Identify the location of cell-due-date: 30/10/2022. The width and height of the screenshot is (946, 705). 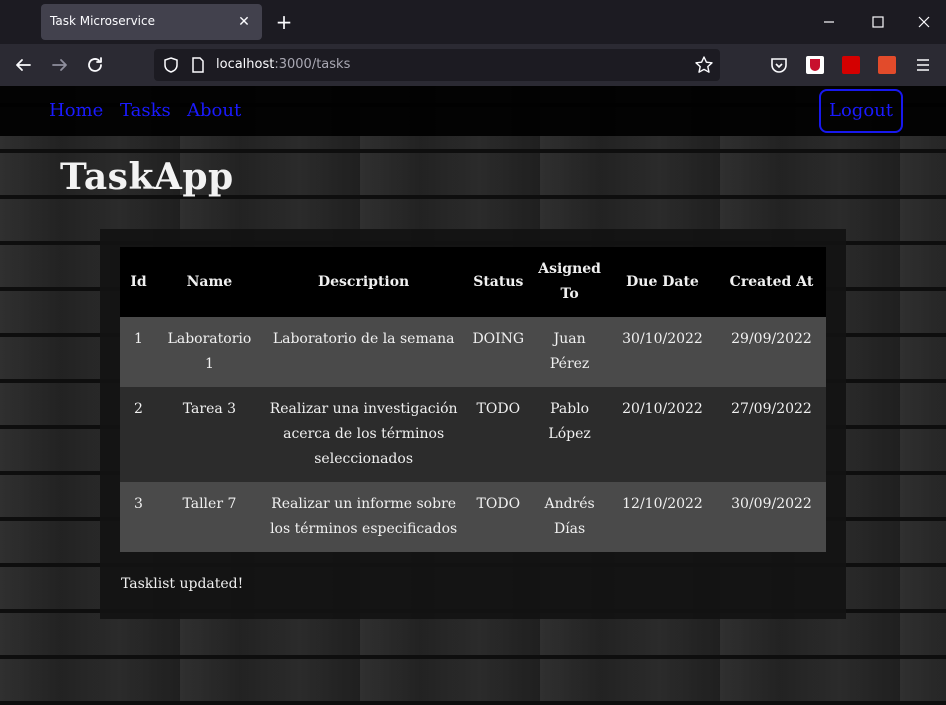
(662, 352).